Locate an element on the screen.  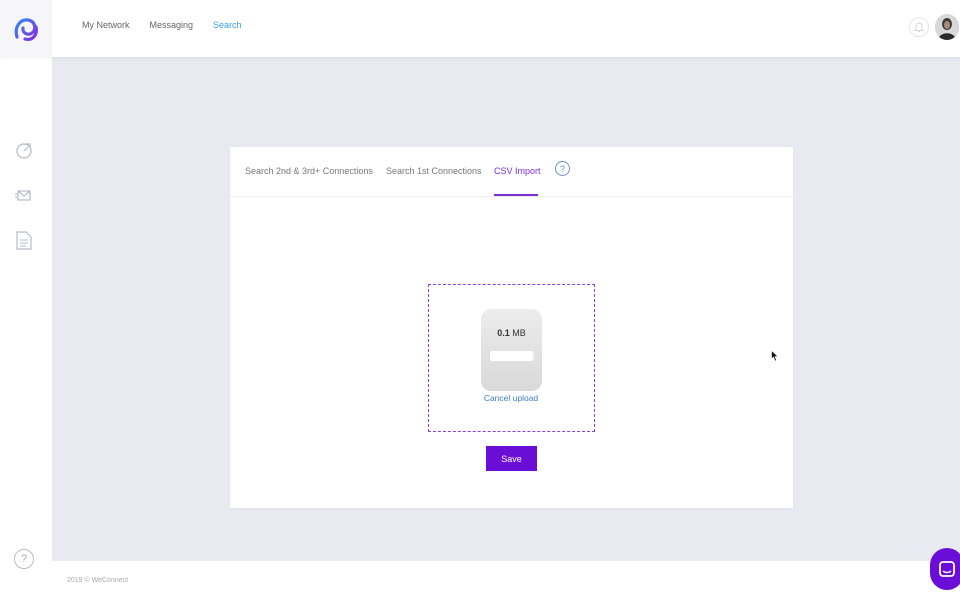
document-icon is located at coordinates (24, 240).